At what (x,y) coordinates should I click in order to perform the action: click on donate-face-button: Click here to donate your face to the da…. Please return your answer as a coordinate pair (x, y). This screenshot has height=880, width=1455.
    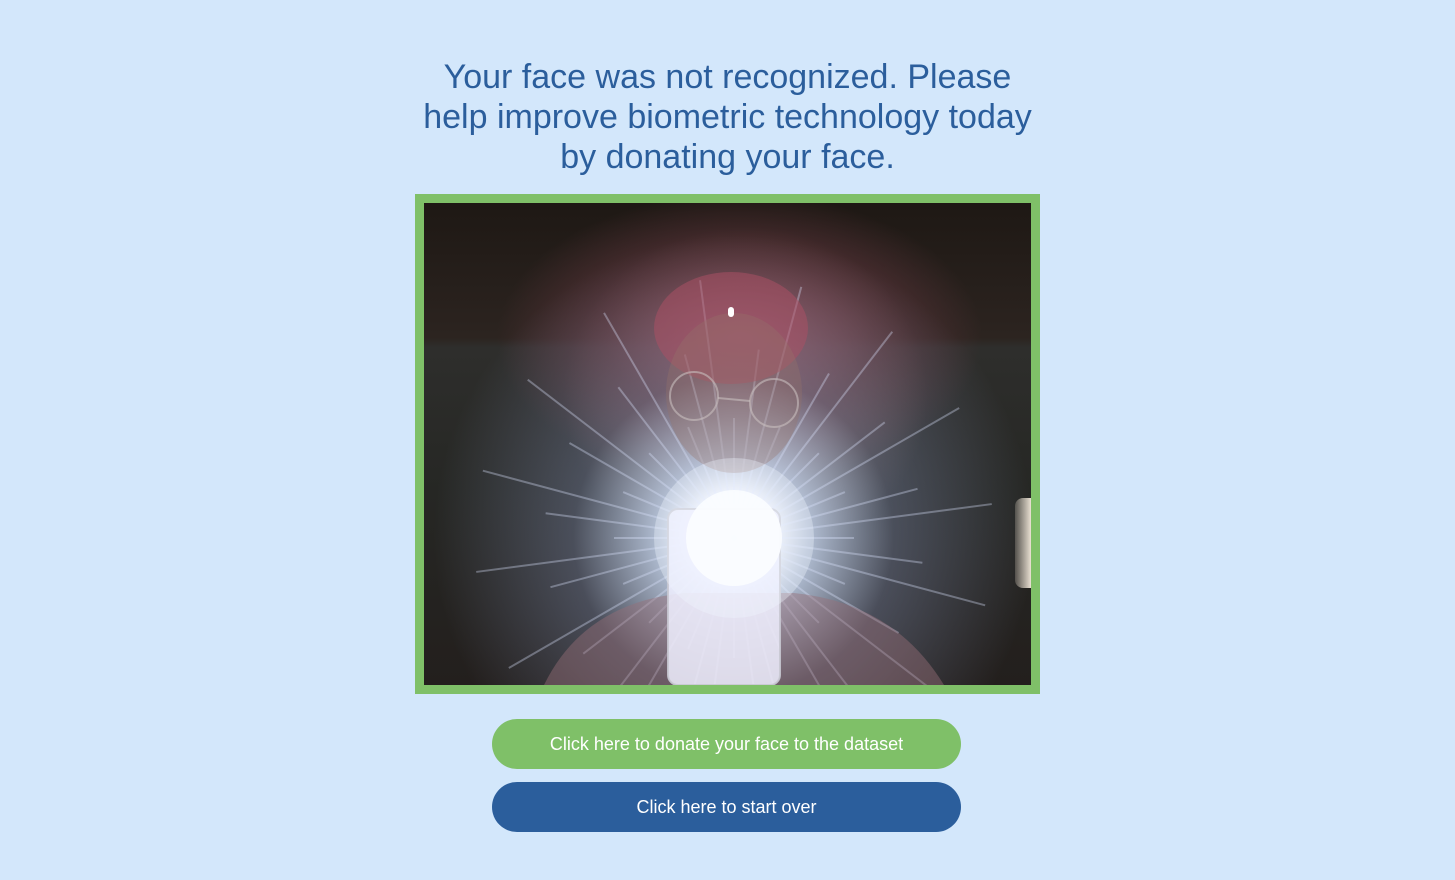
    Looking at the image, I should click on (726, 744).